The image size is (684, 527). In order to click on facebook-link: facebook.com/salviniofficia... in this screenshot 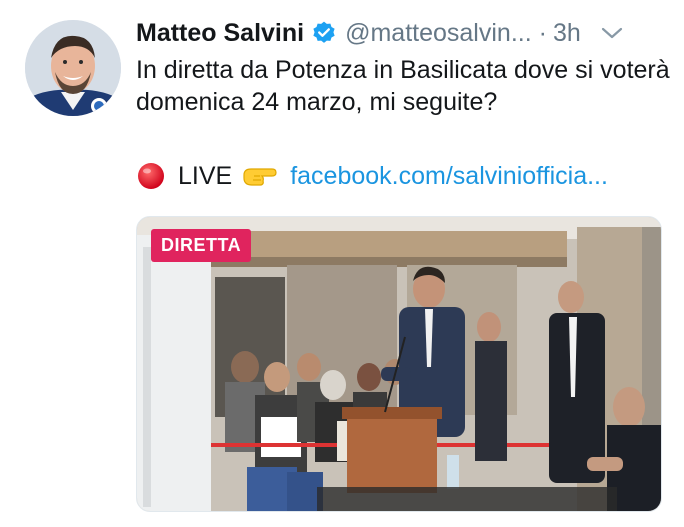, I will do `click(449, 176)`.